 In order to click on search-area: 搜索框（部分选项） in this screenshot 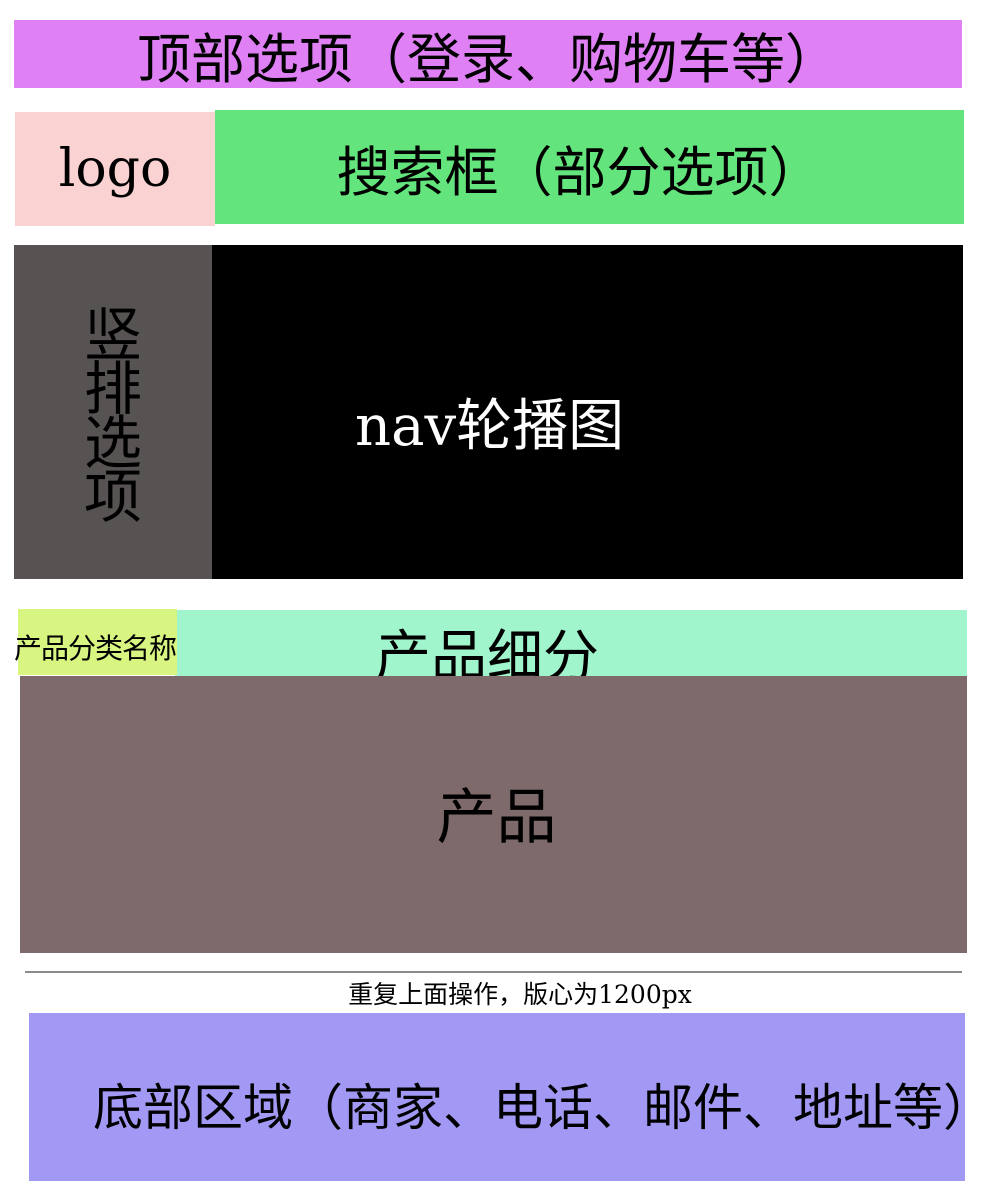, I will do `click(589, 167)`.